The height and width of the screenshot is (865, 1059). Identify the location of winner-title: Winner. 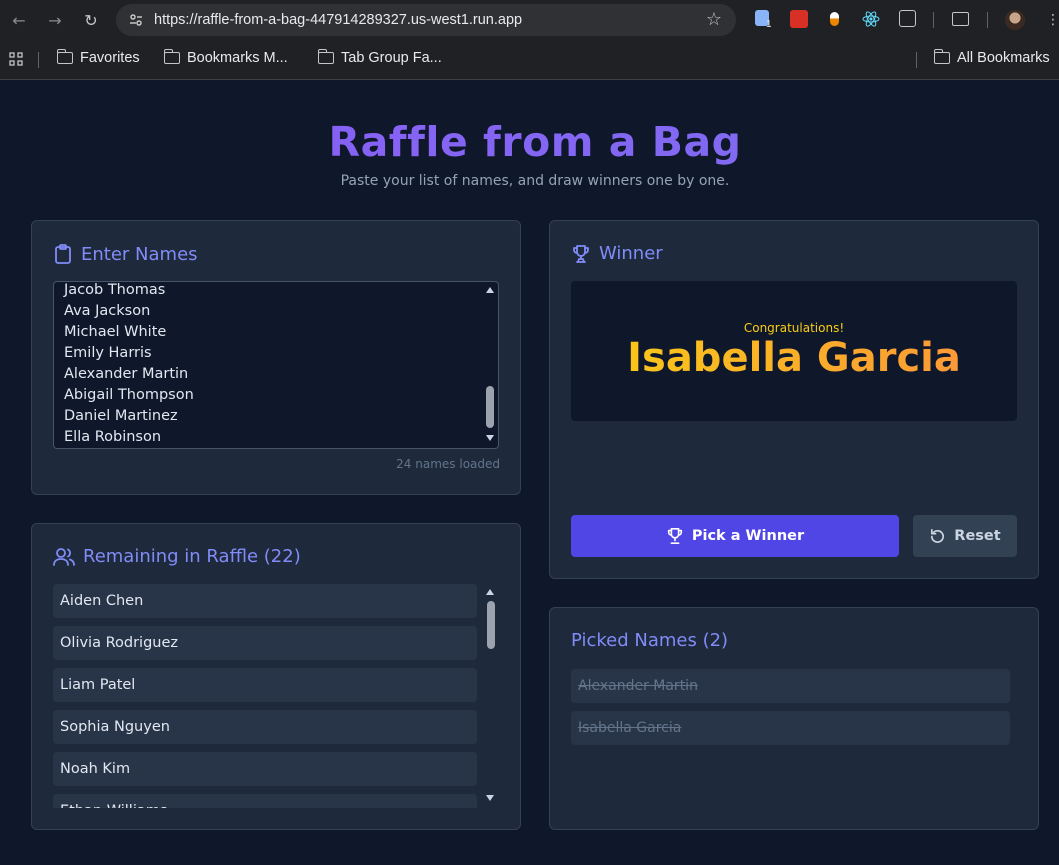
(631, 253).